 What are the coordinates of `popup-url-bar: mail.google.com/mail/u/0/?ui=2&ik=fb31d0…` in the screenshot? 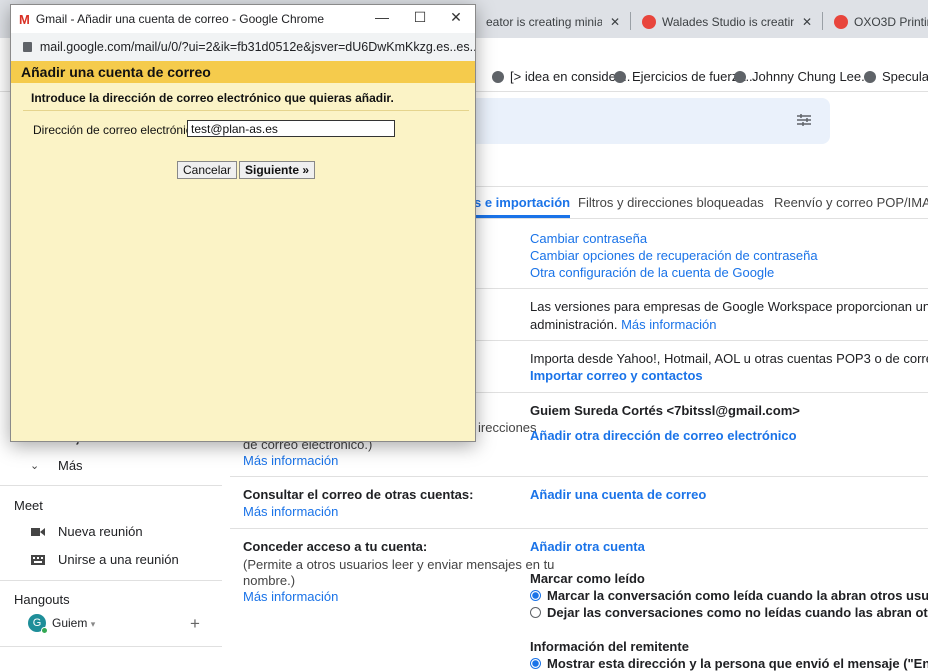 It's located at (243, 47).